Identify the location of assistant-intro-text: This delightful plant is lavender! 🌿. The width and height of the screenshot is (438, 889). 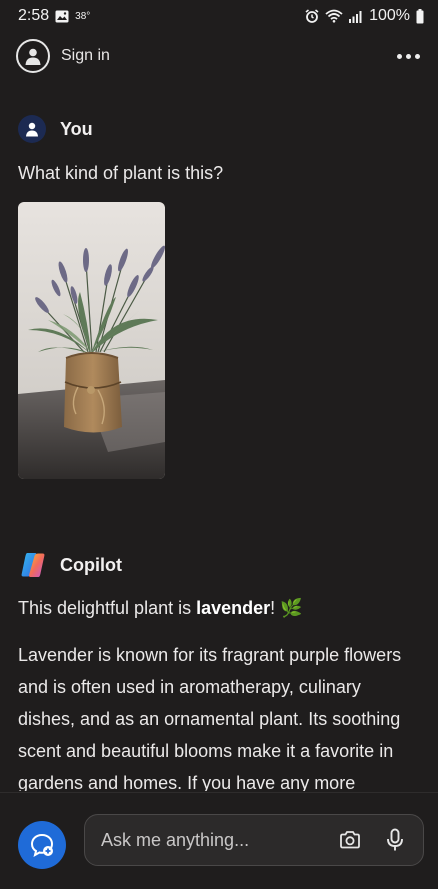
(219, 608).